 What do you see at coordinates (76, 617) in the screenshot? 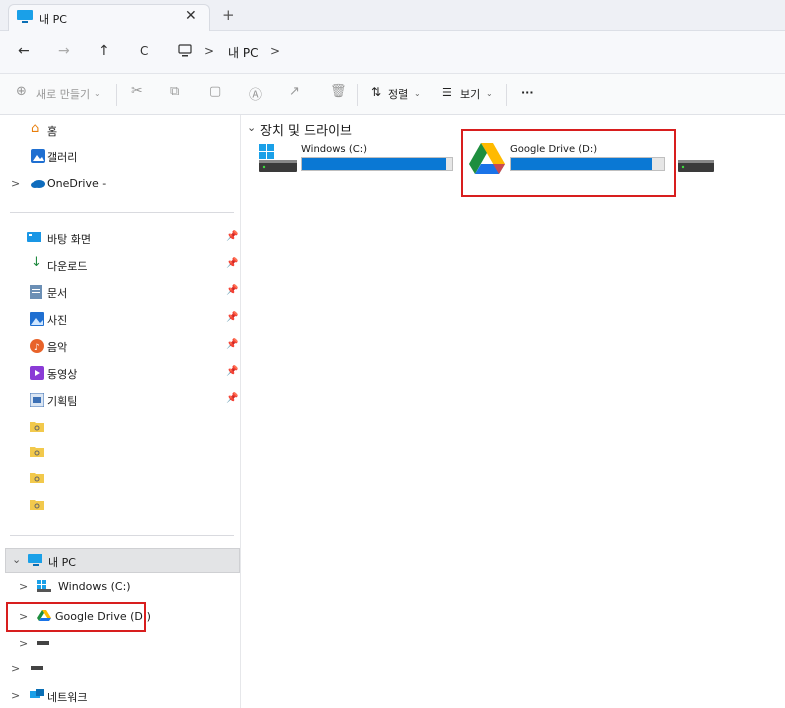
I see `highlight-box` at bounding box center [76, 617].